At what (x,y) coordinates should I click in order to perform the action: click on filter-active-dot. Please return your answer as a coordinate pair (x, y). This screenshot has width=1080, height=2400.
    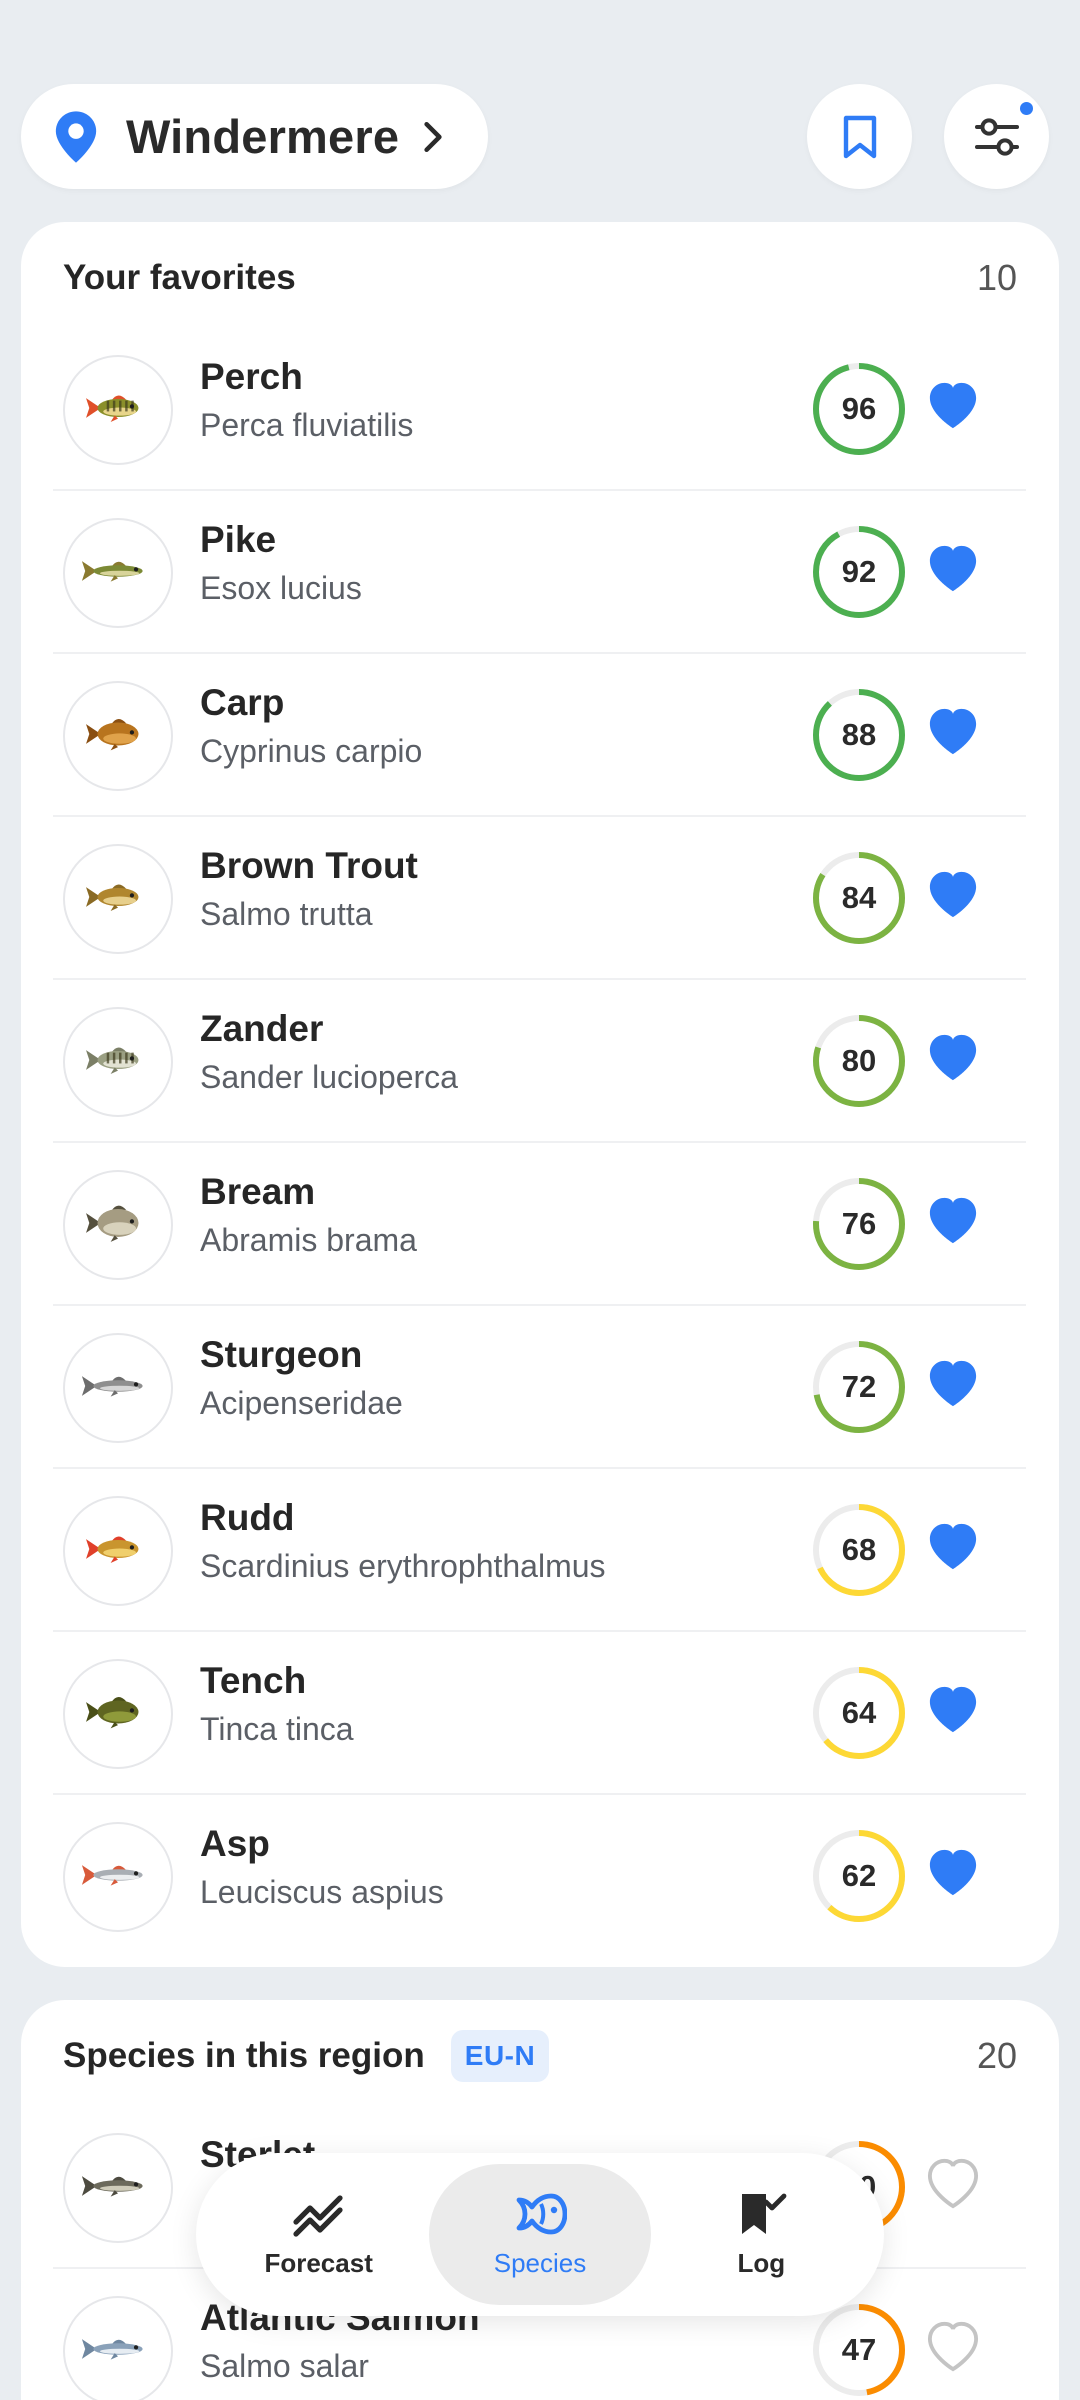
    Looking at the image, I should click on (1026, 108).